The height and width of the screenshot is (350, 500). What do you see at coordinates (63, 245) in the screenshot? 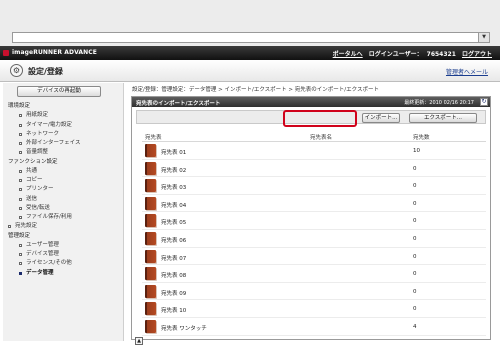
I see `sidebar-item-user-mgmt: ユーザー管理` at bounding box center [63, 245].